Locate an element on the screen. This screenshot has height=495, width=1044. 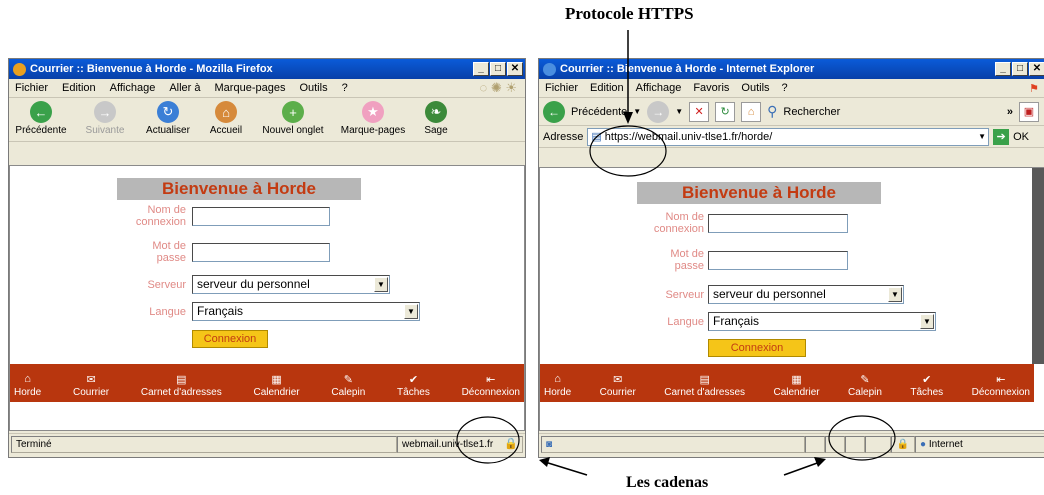
reload-button: ↻ Actualiser is located at coordinates (168, 118).